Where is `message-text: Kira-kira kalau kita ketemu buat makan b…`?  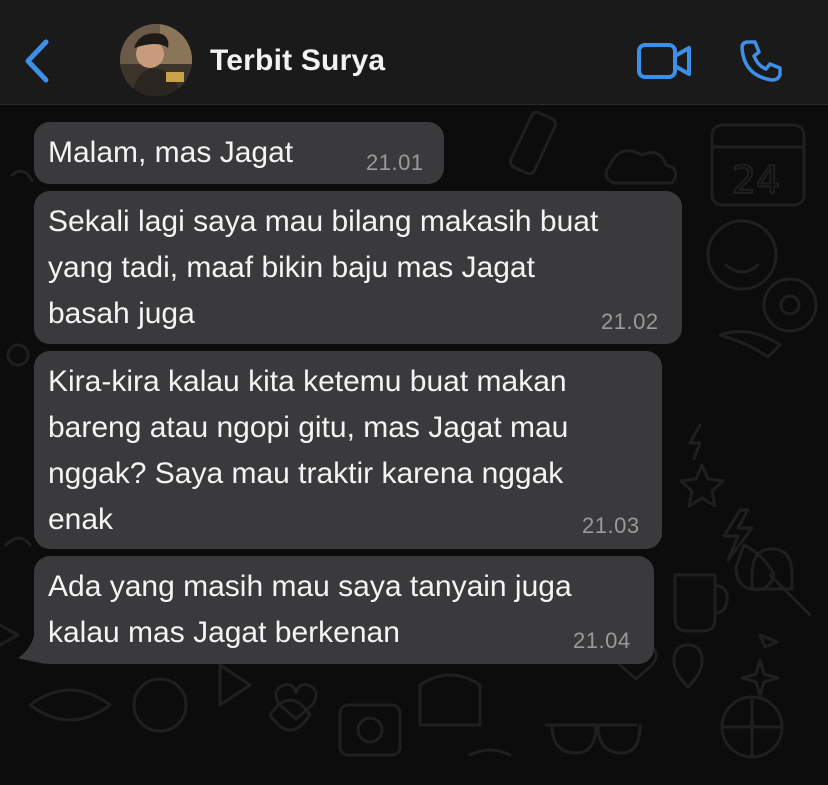
message-text: Kira-kira kalau kita ketemu buat makan b… is located at coordinates (308, 450).